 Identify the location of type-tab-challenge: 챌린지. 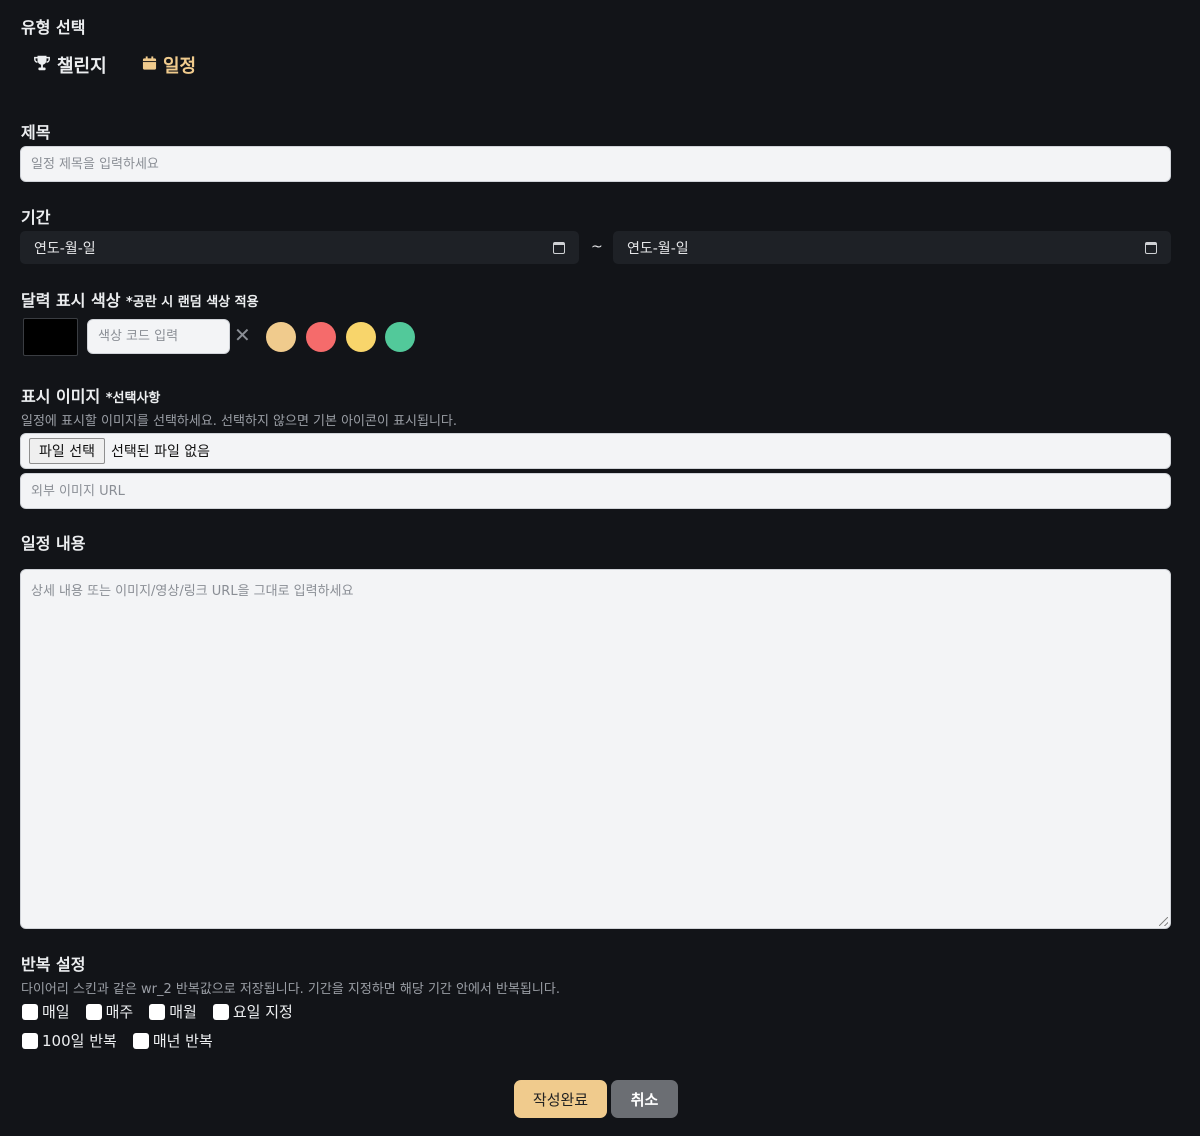
(70, 65).